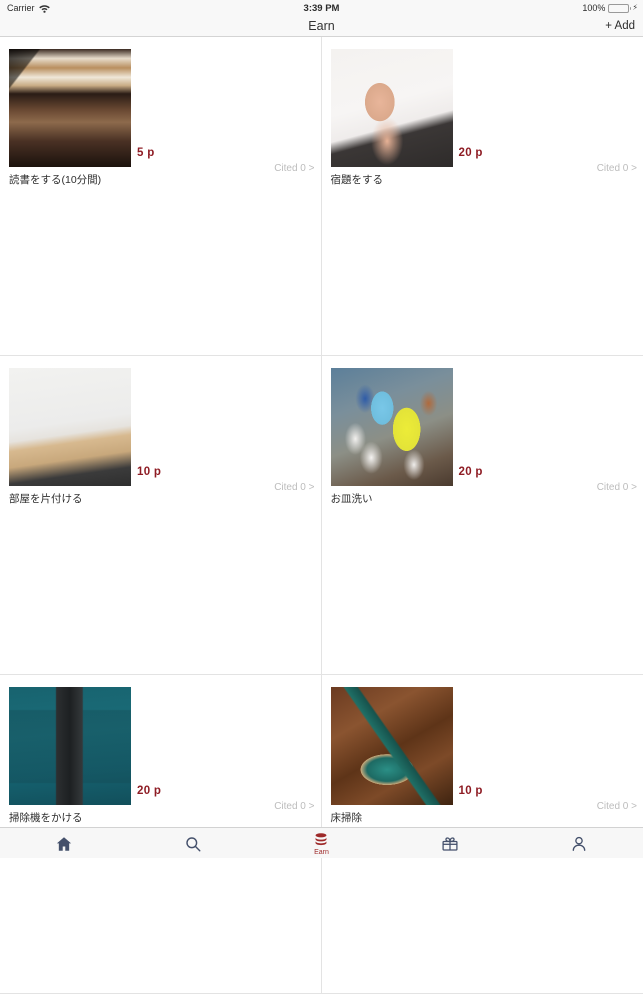 The image size is (643, 994). Describe the element at coordinates (55, 179) in the screenshot. I see `task-caption: 読書をする(10分間)` at that location.